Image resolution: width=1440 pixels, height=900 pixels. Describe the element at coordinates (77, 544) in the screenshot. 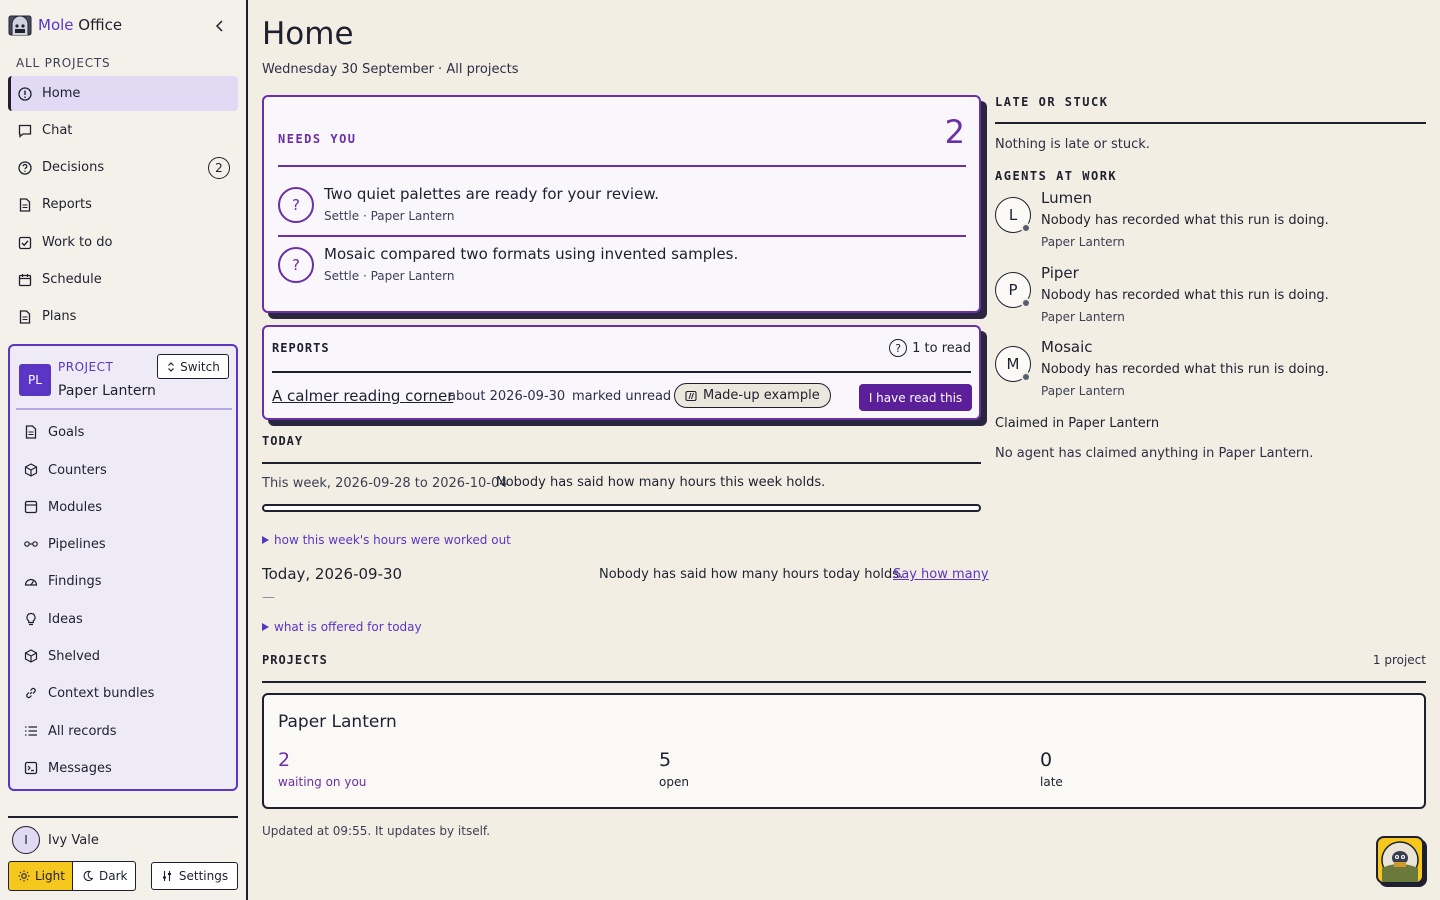

I see `project-item-label: Pipelines` at that location.